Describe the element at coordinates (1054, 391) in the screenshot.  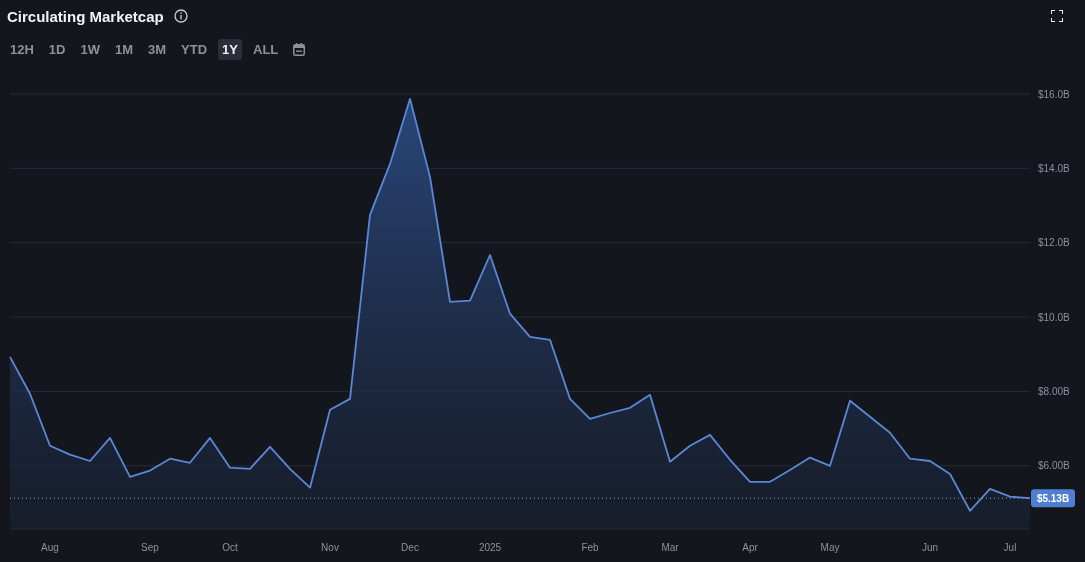
I see `y-axis-label: $8.00B` at that location.